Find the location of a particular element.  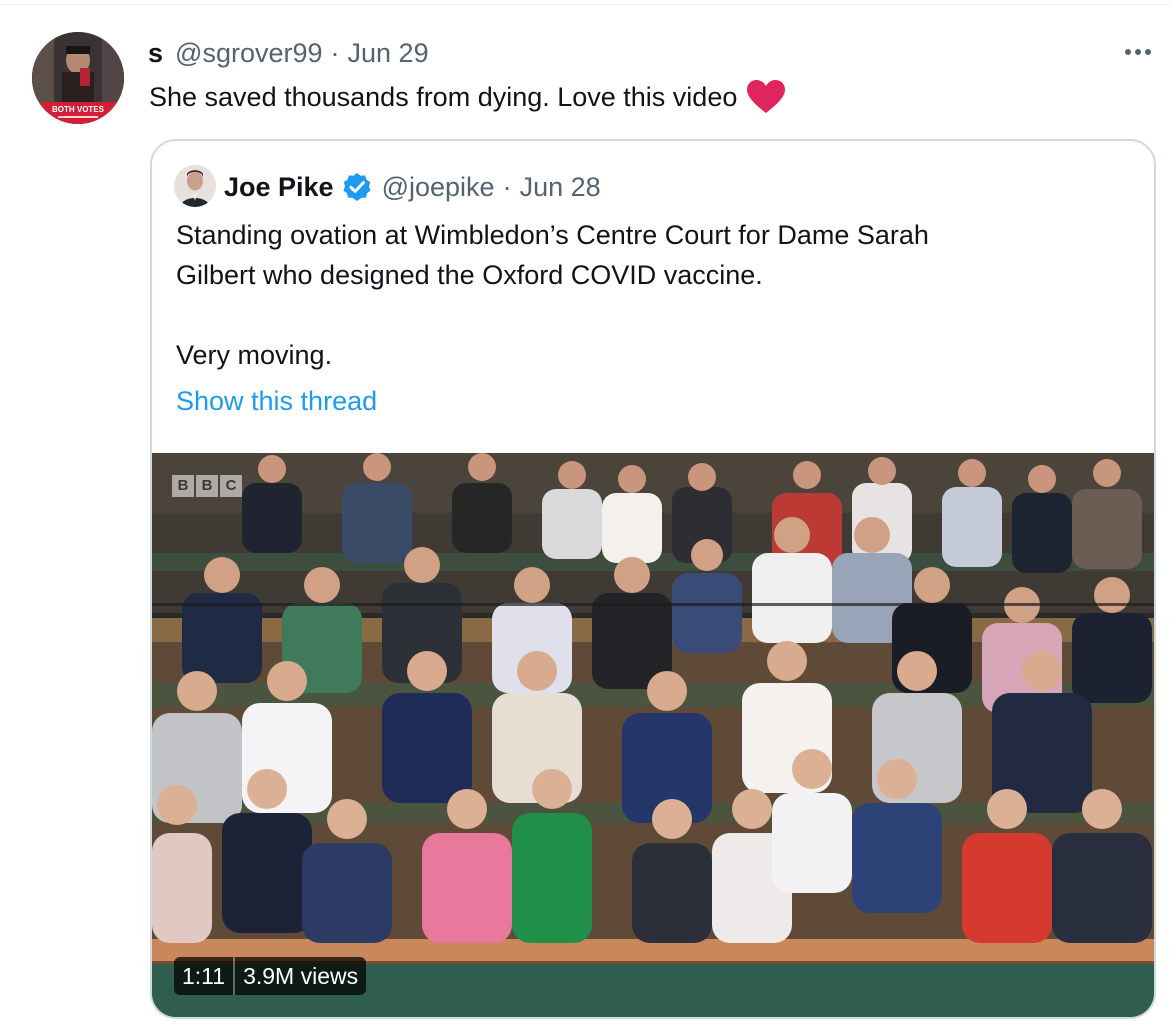

author-handle: @sgrover99 is located at coordinates (248, 53).